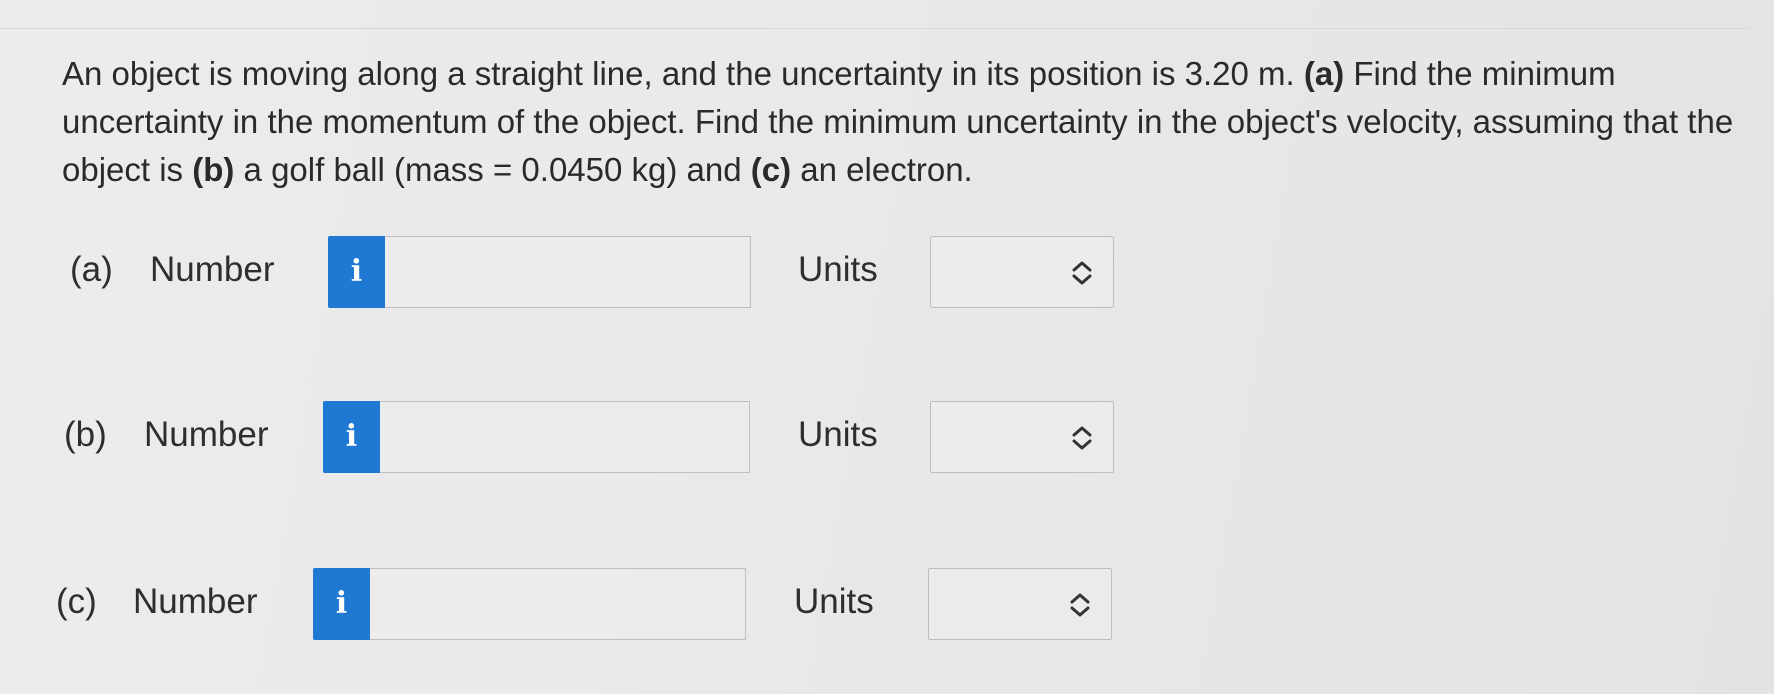 Image resolution: width=1774 pixels, height=694 pixels. Describe the element at coordinates (1022, 437) in the screenshot. I see `units-select-b` at that location.